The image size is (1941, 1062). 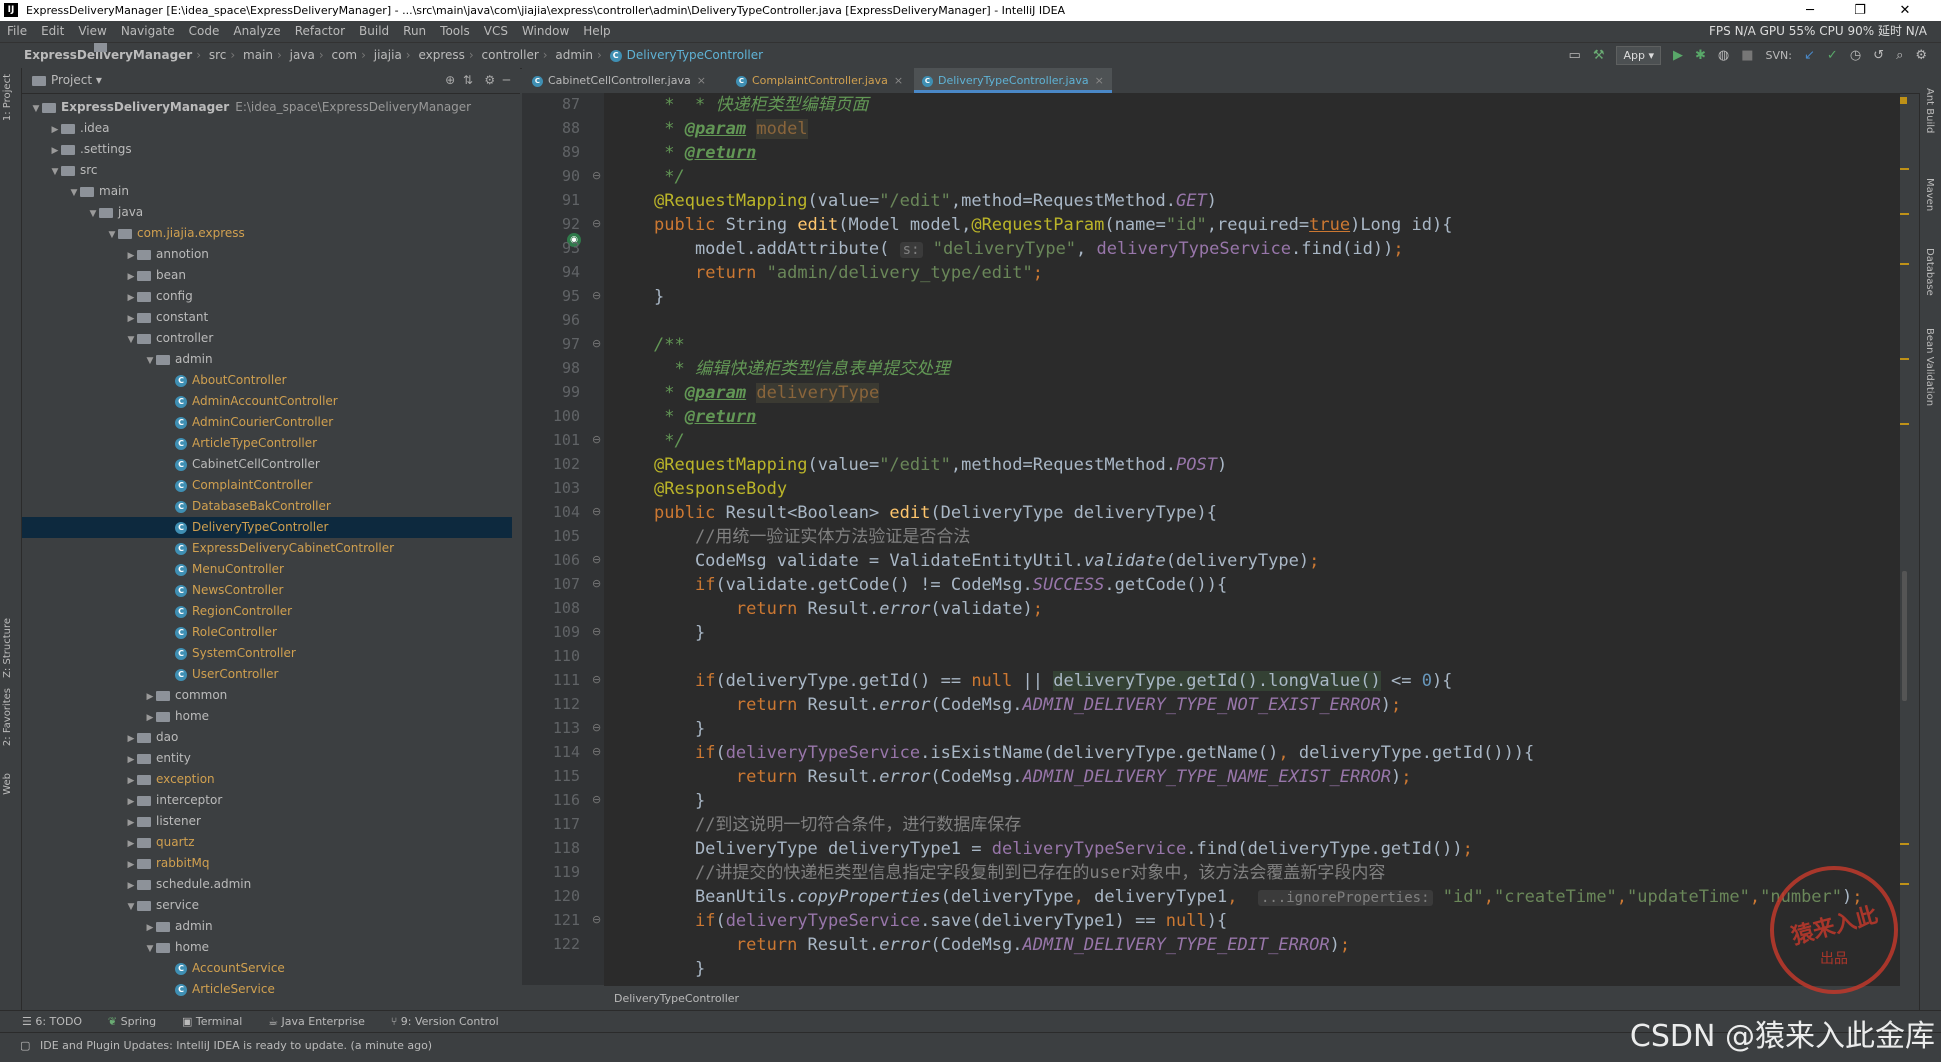 What do you see at coordinates (267, 800) in the screenshot?
I see `tree-node: ▶ interceptor` at bounding box center [267, 800].